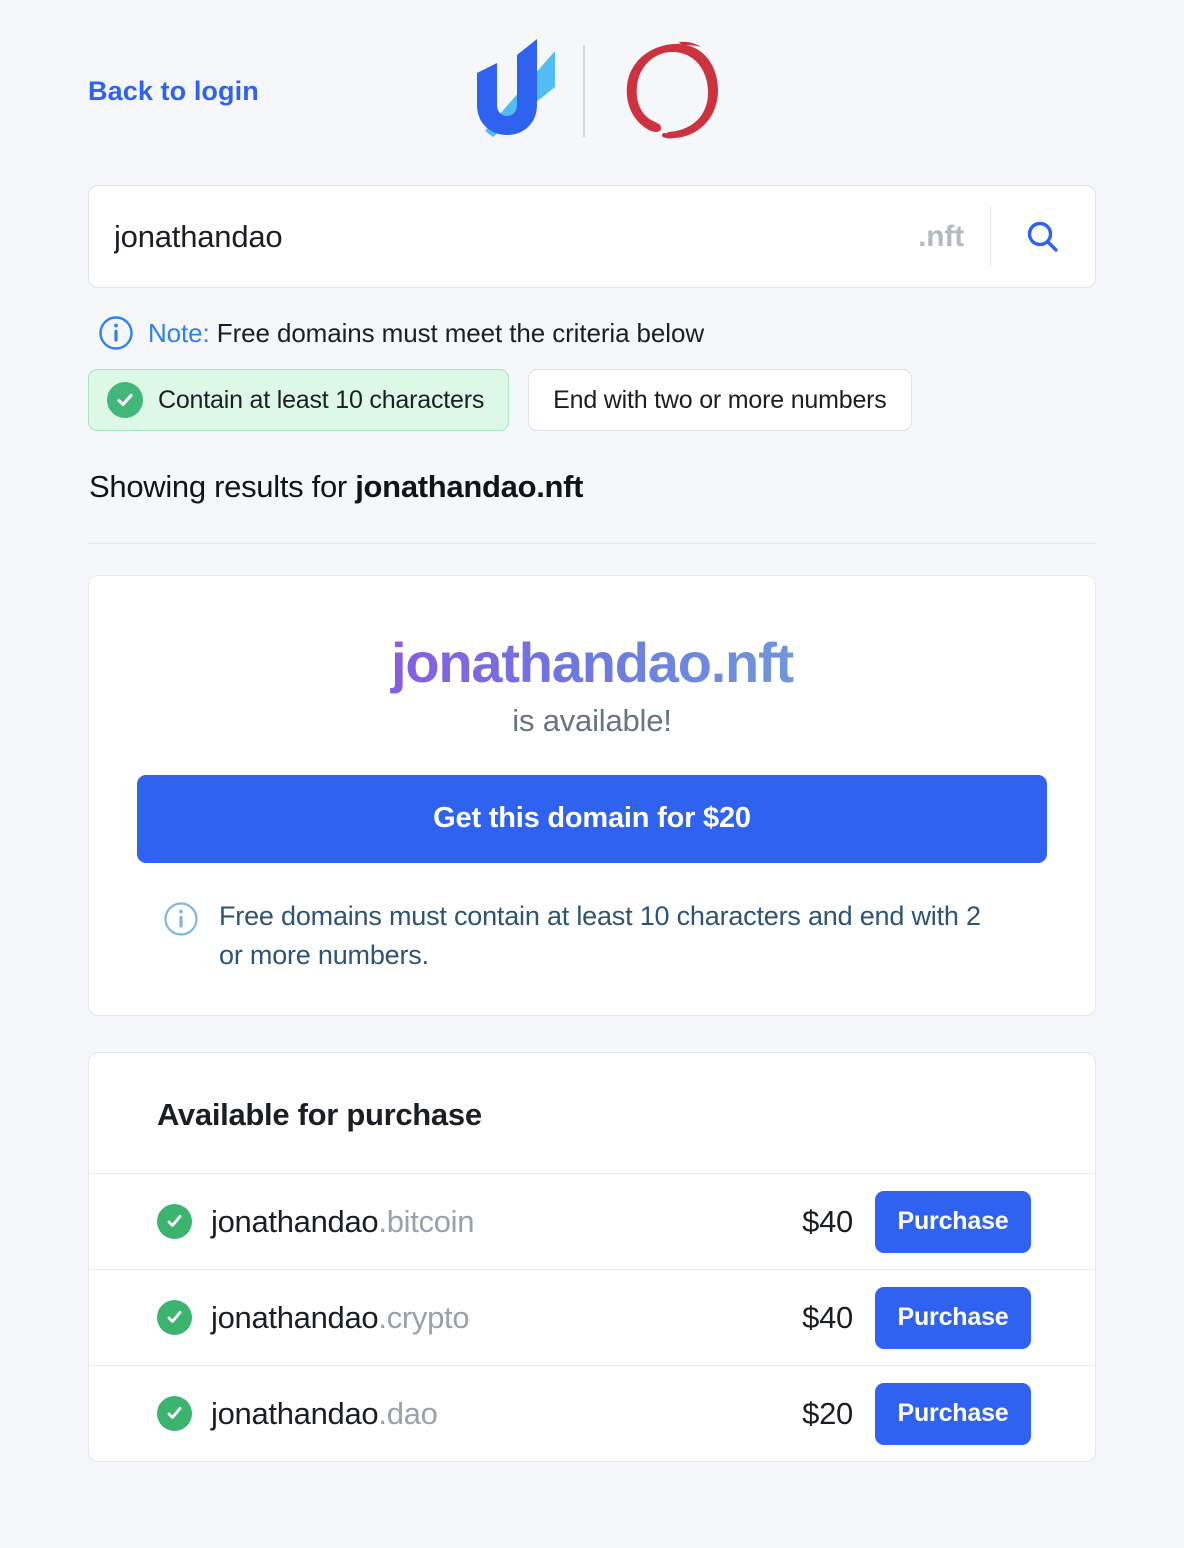  Describe the element at coordinates (321, 399) in the screenshot. I see `criteria-label: Contain at least 10 characters` at that location.